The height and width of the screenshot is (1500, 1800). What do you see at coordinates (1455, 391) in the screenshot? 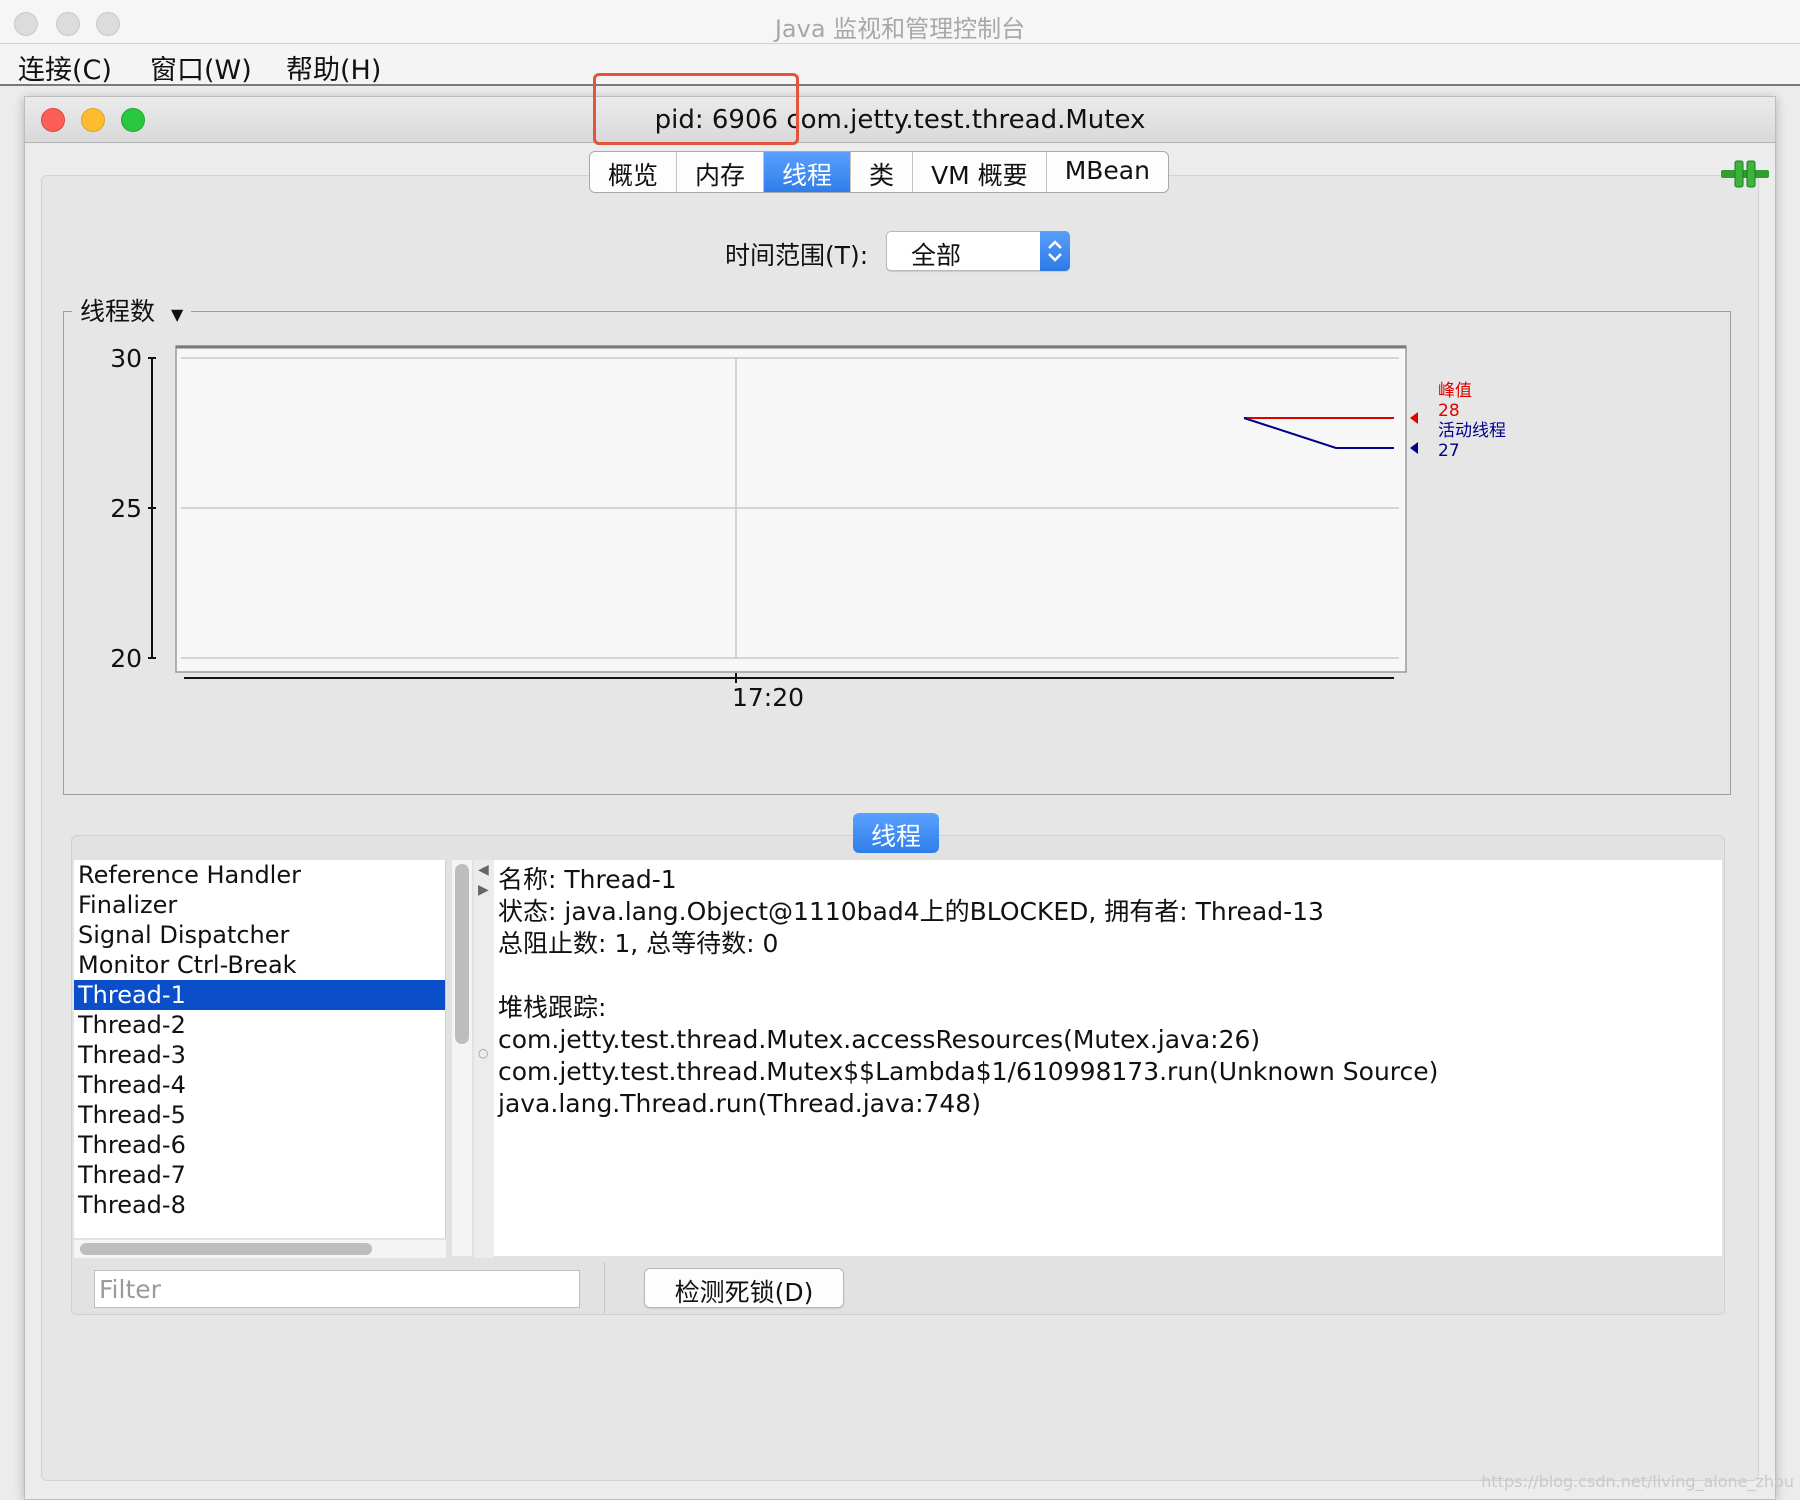
I see `legend-peak-name: 峰值` at bounding box center [1455, 391].